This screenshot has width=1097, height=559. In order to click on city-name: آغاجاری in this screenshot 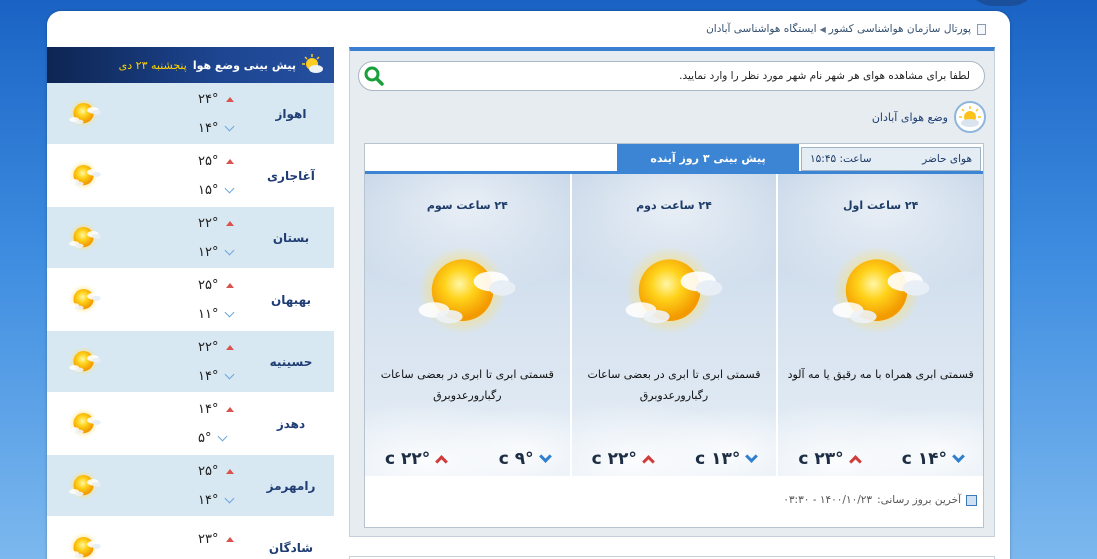, I will do `click(291, 176)`.